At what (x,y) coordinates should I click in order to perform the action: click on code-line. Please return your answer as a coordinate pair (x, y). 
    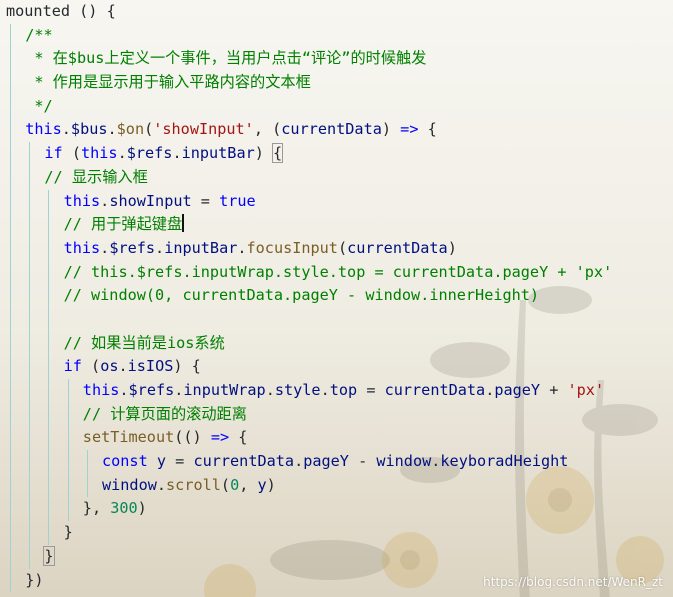
    Looking at the image, I should click on (309, 319).